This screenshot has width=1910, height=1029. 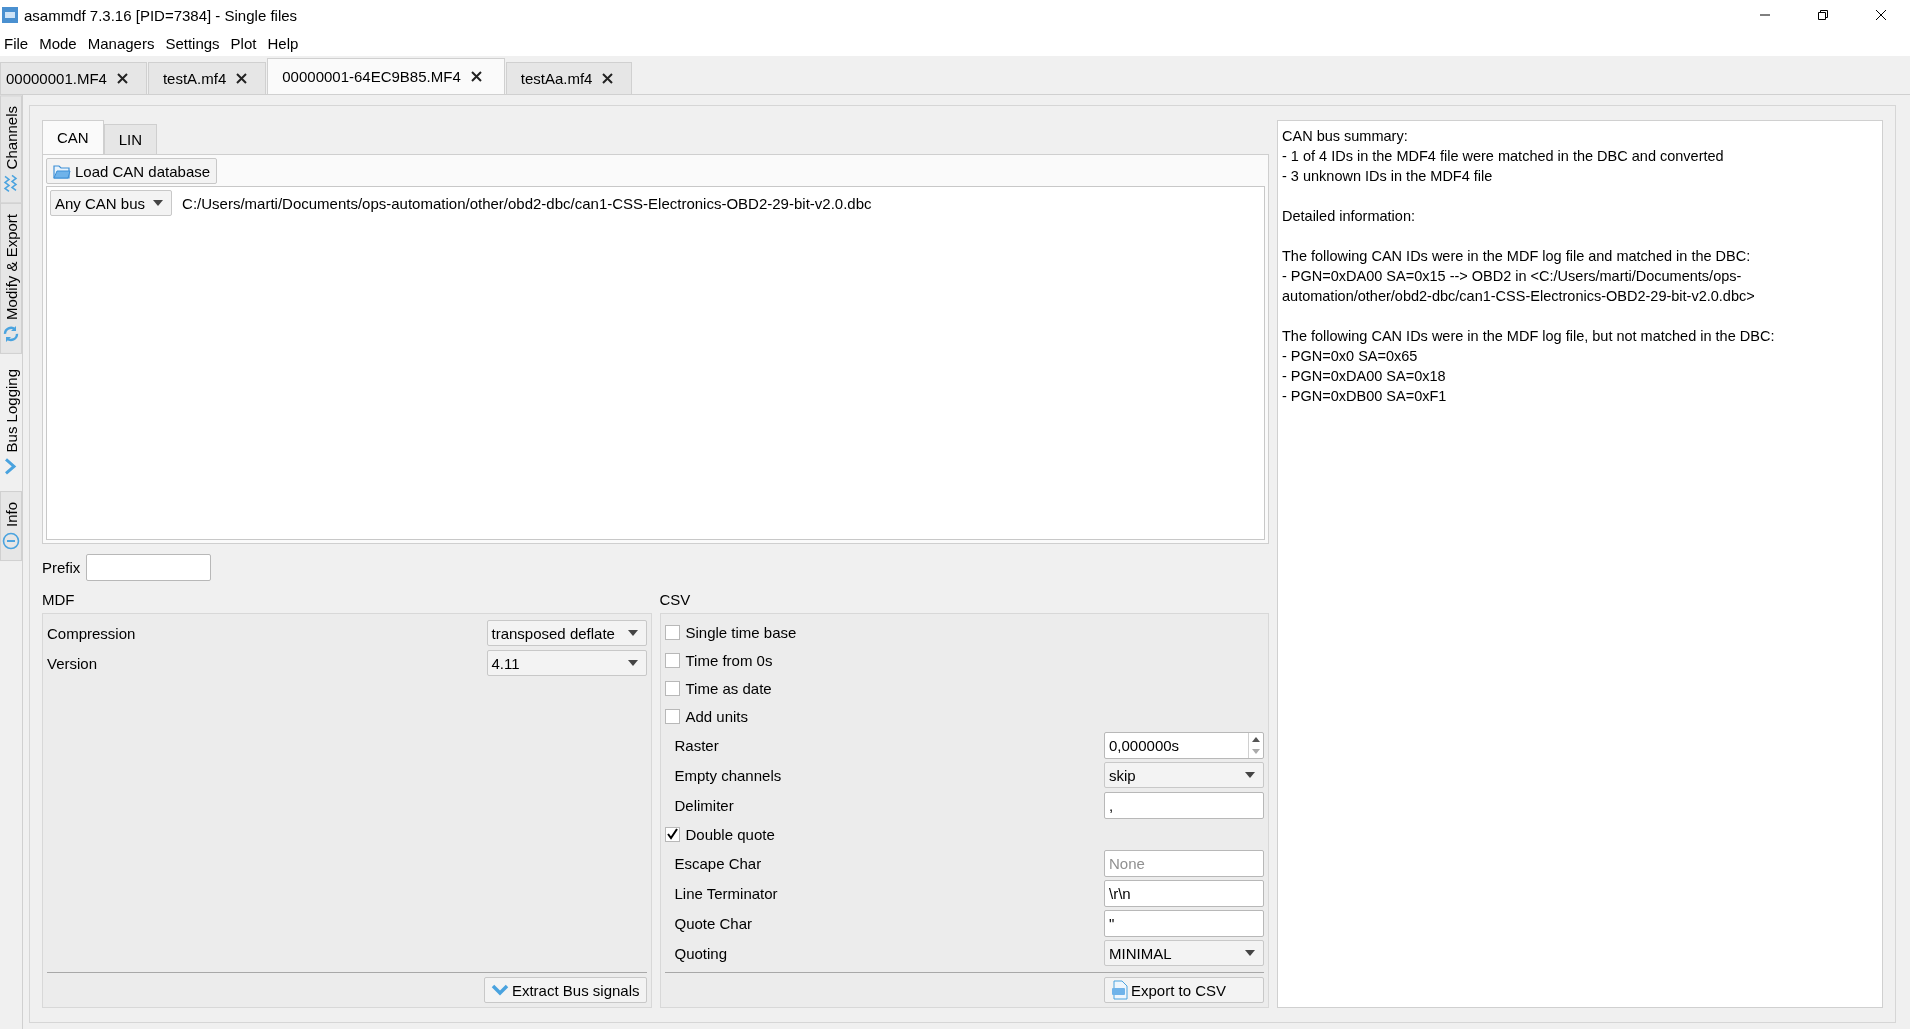 What do you see at coordinates (59, 600) in the screenshot?
I see `group-title: MDF` at bounding box center [59, 600].